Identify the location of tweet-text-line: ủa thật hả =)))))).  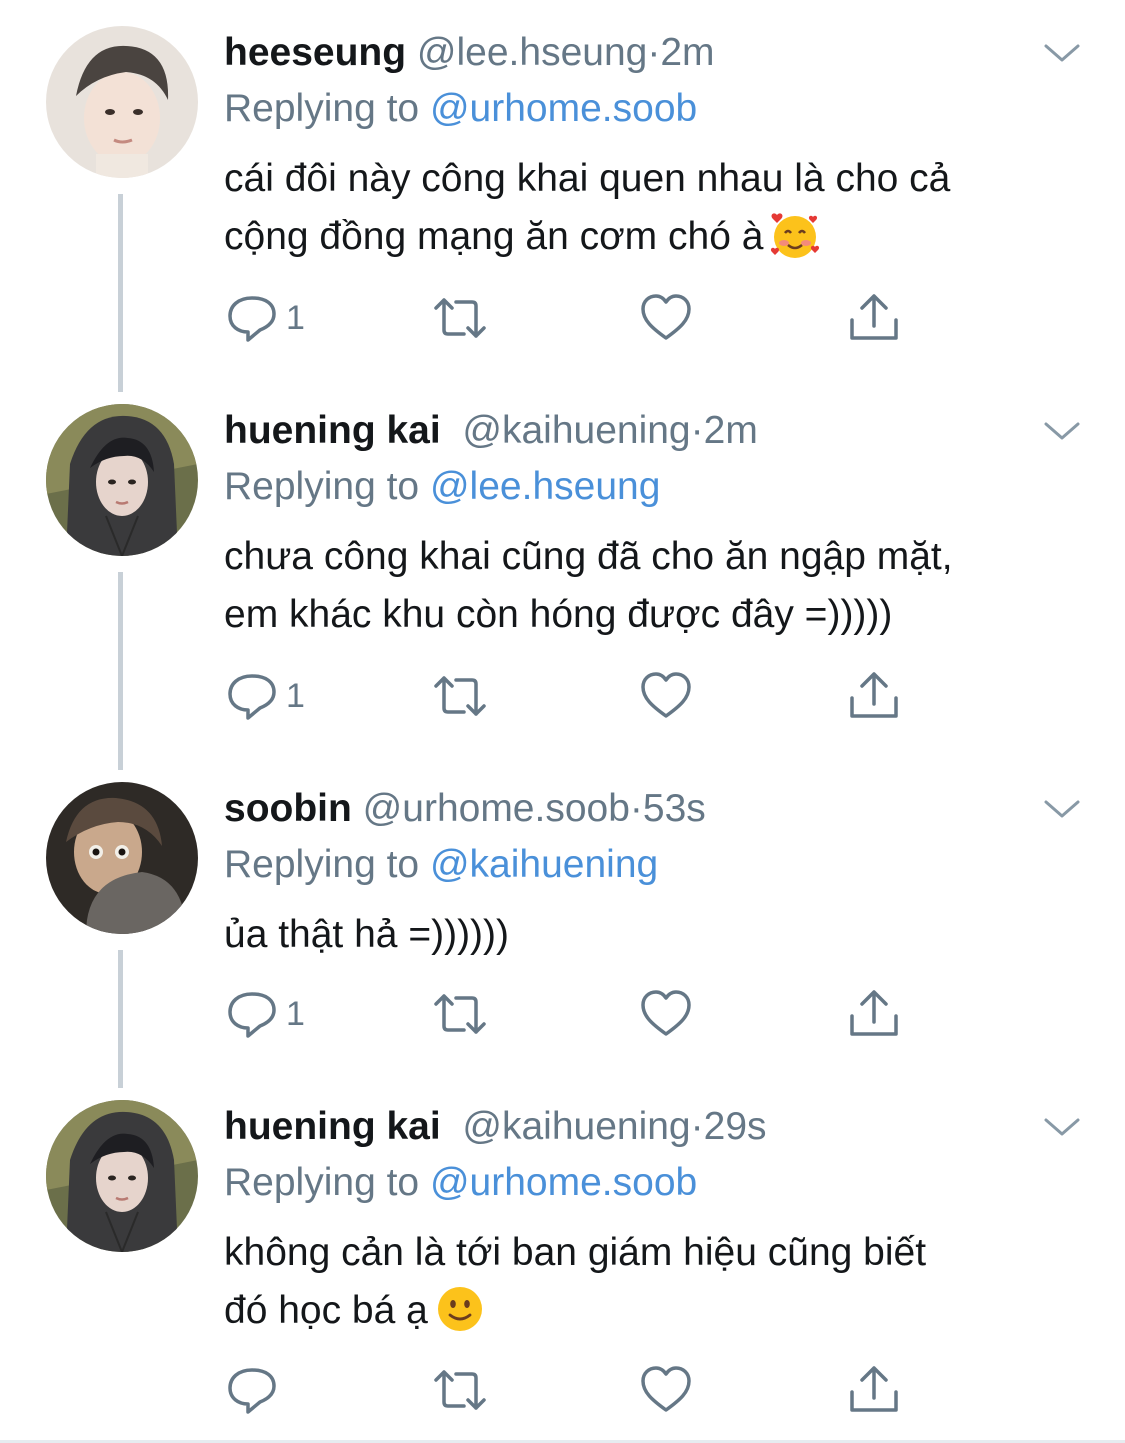
(367, 934).